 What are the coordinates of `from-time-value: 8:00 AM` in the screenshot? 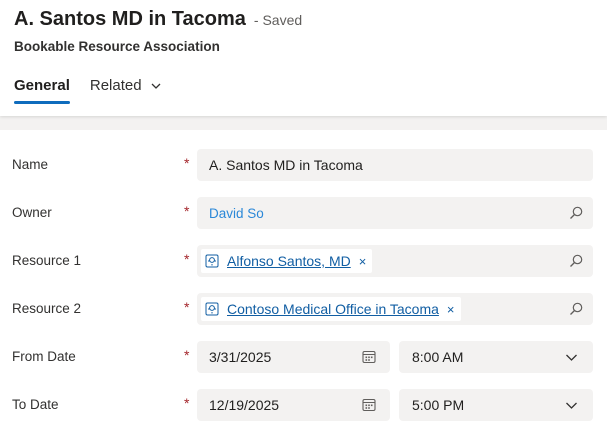 It's located at (438, 357).